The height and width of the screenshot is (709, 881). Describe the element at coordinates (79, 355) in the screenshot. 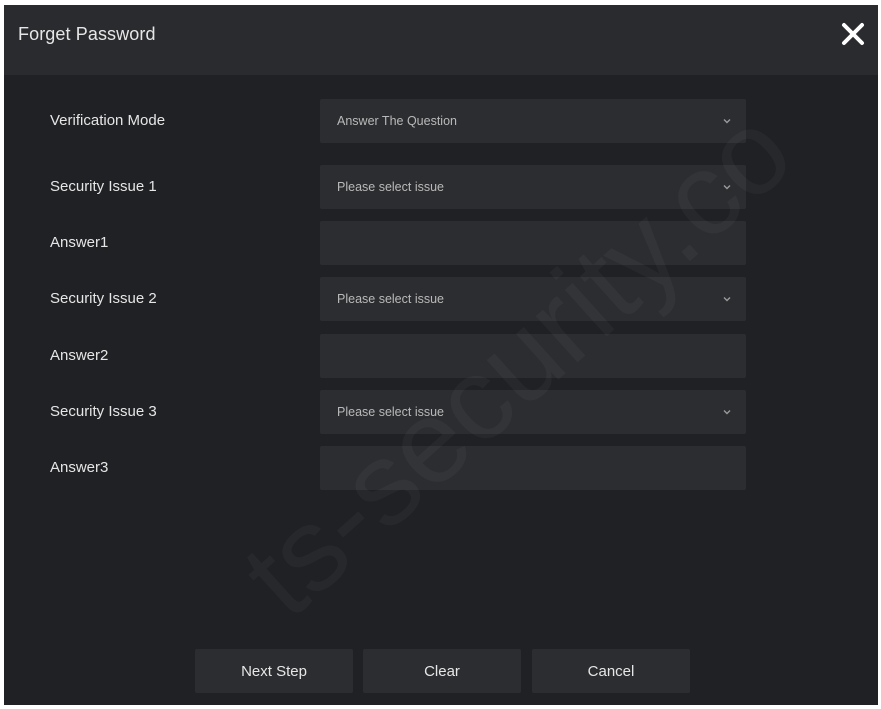

I see `answer2-label: Answer2` at that location.